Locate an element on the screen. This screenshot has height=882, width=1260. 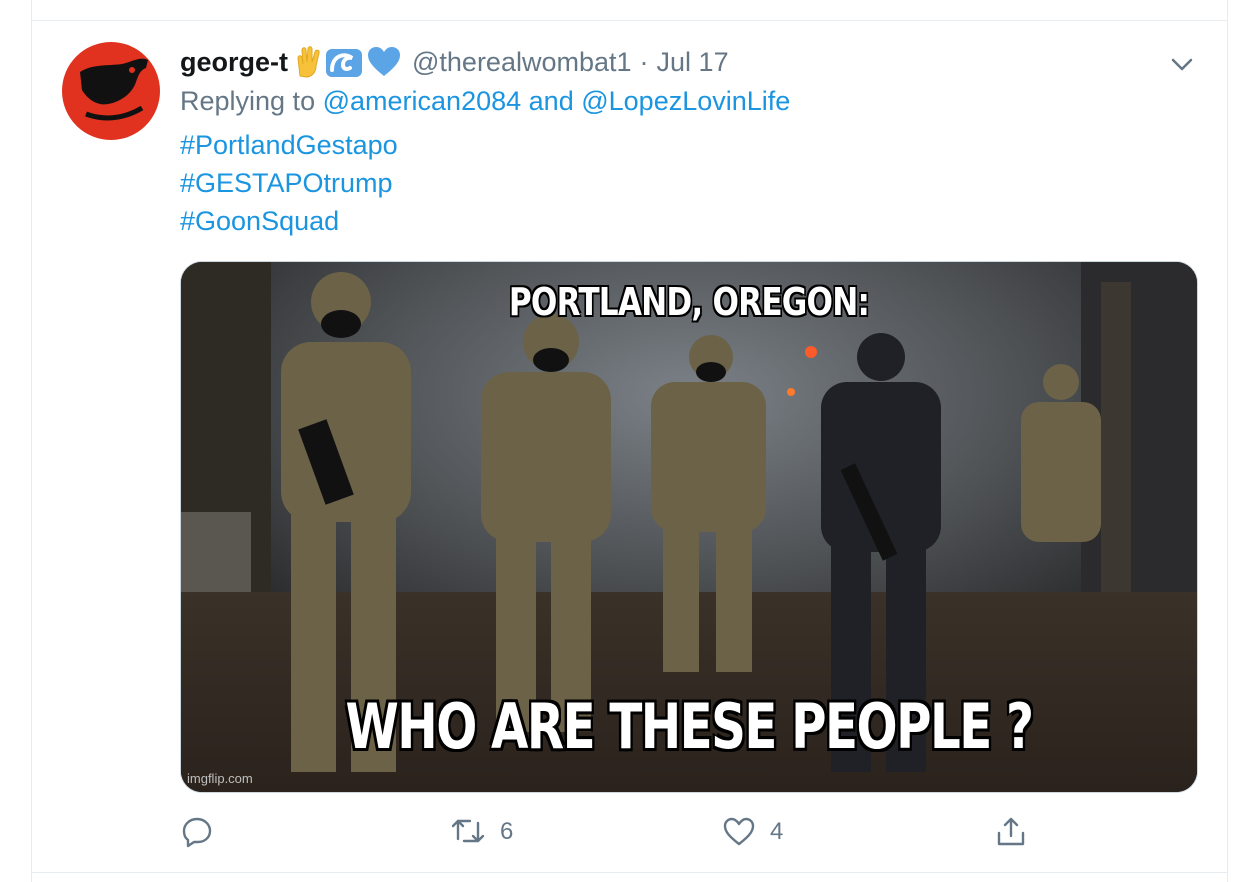
divider-bottom is located at coordinates (629, 872).